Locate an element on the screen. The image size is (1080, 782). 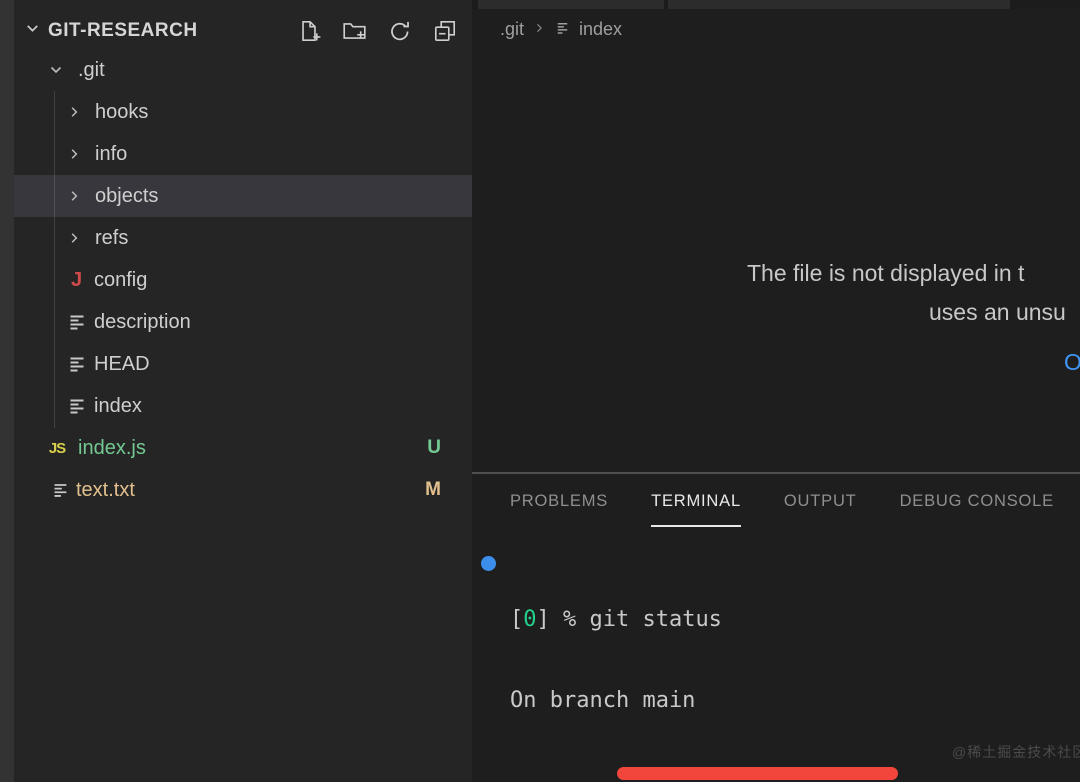
new-file-icon is located at coordinates (311, 30).